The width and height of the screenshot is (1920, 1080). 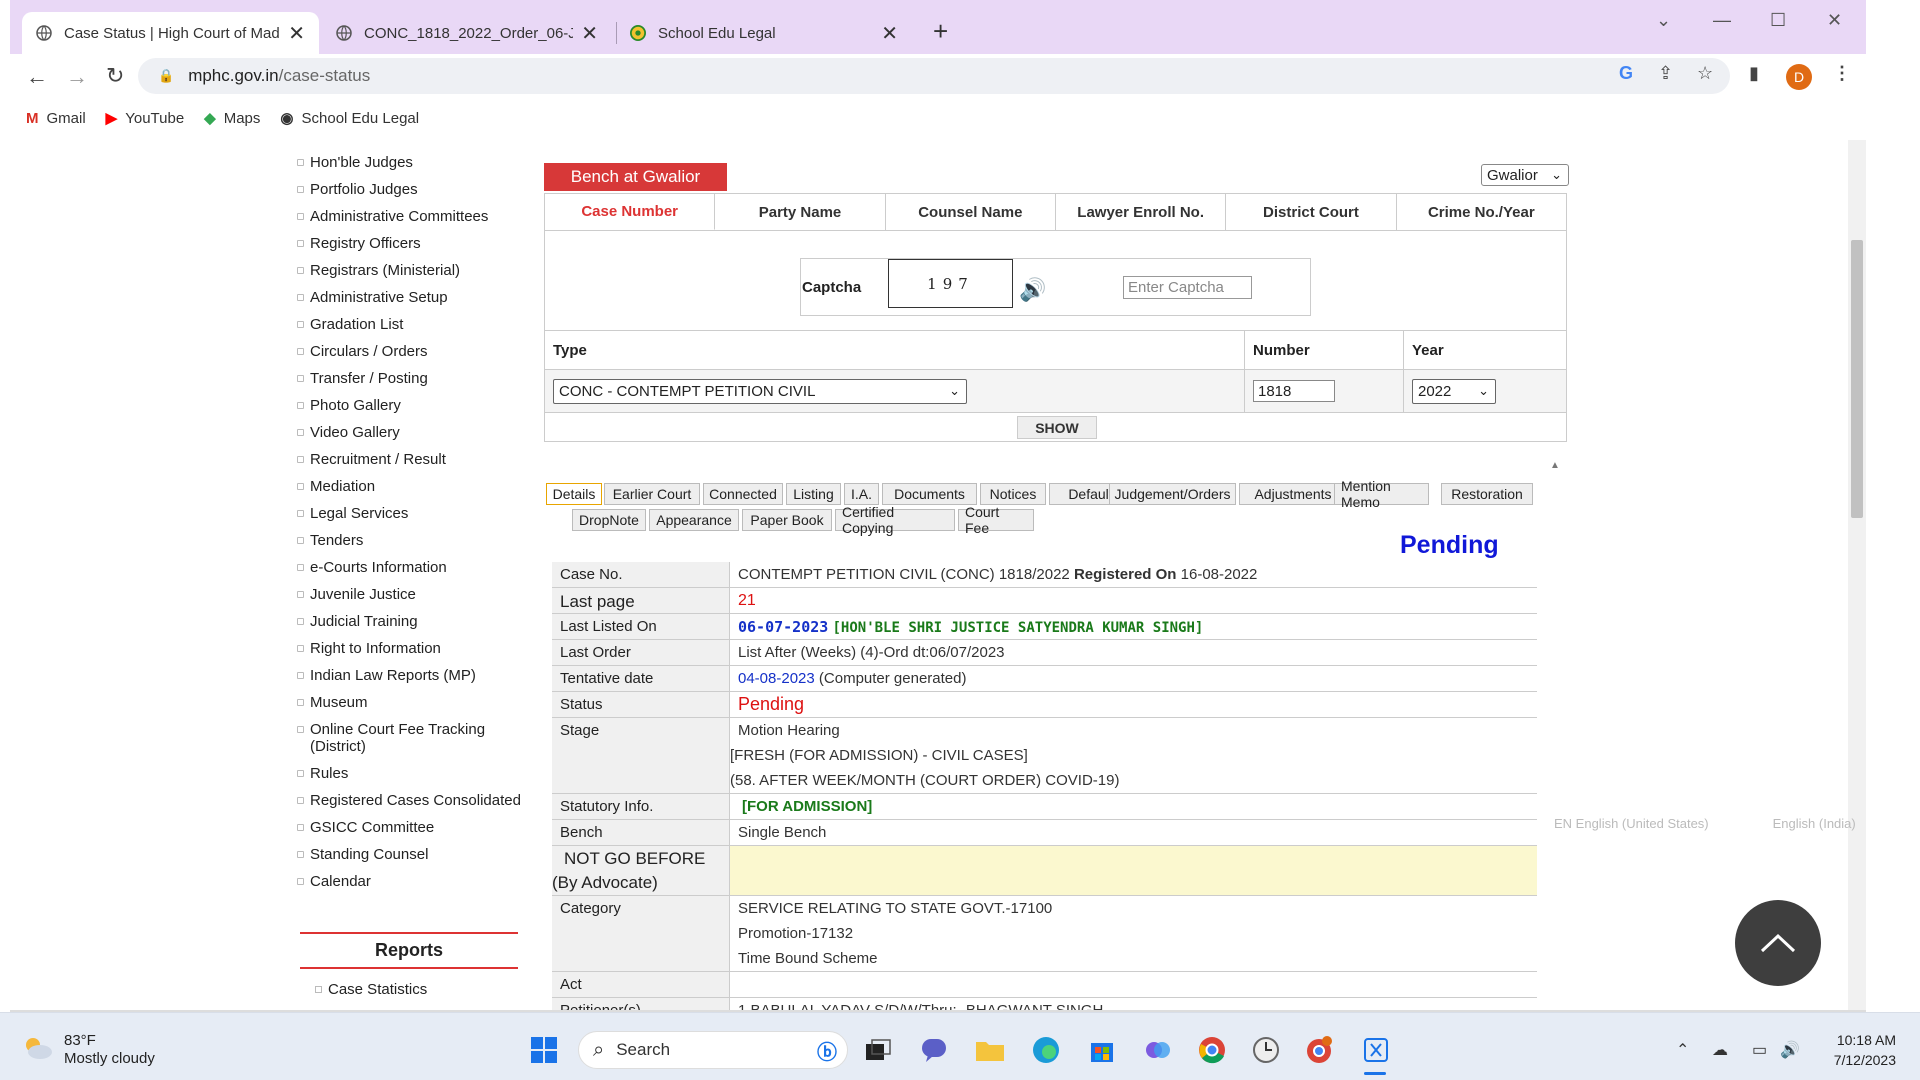 I want to click on store-icon, so click(x=1102, y=1050).